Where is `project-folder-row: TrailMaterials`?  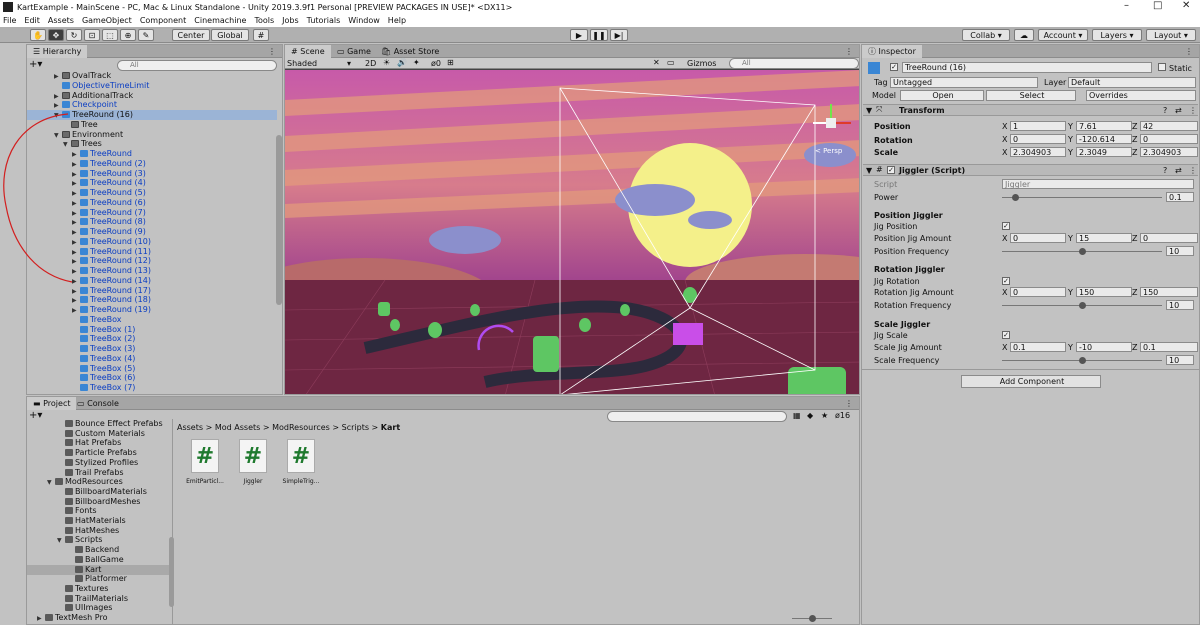 project-folder-row: TrailMaterials is located at coordinates (99, 599).